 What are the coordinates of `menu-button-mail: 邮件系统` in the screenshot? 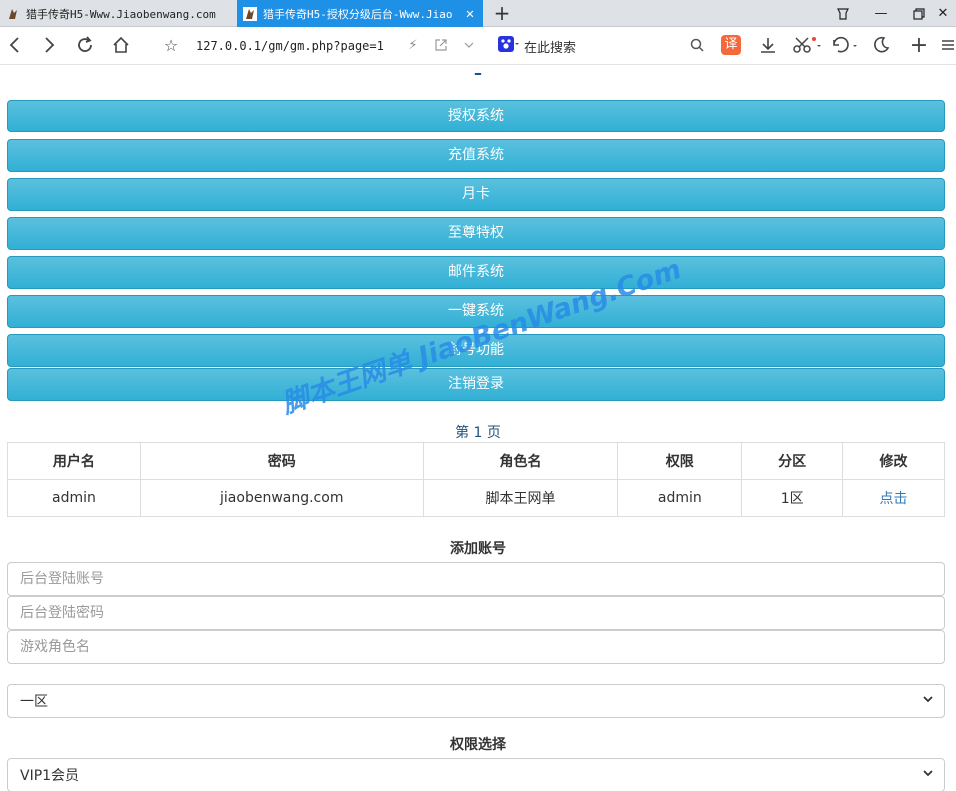 It's located at (476, 272).